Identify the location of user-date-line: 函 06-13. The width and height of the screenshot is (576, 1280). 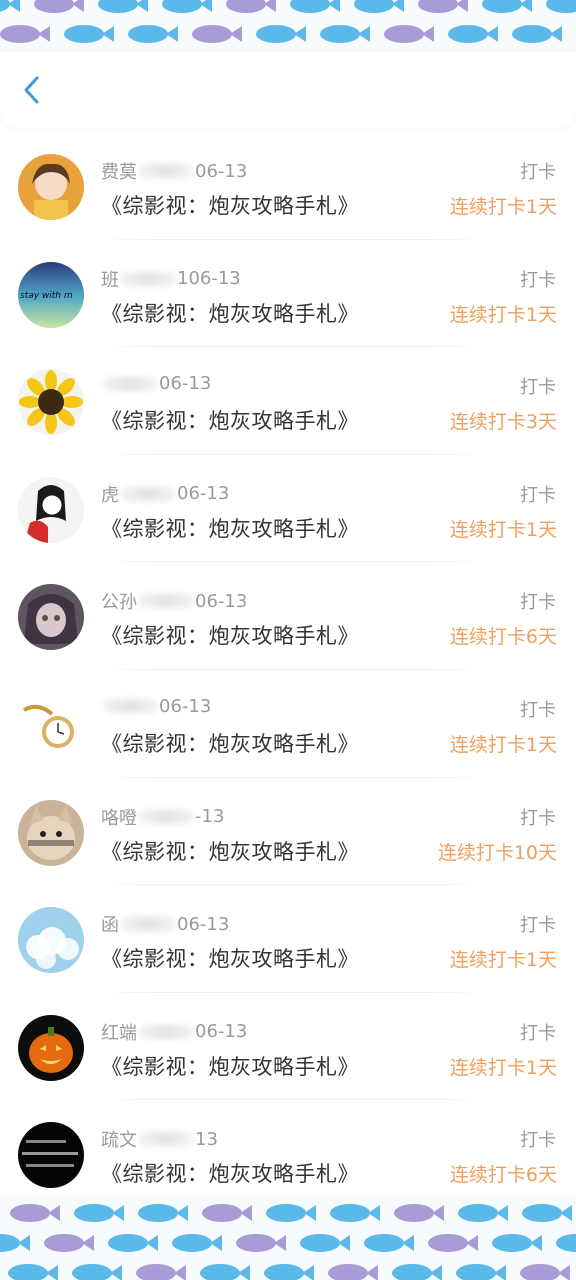
(165, 924).